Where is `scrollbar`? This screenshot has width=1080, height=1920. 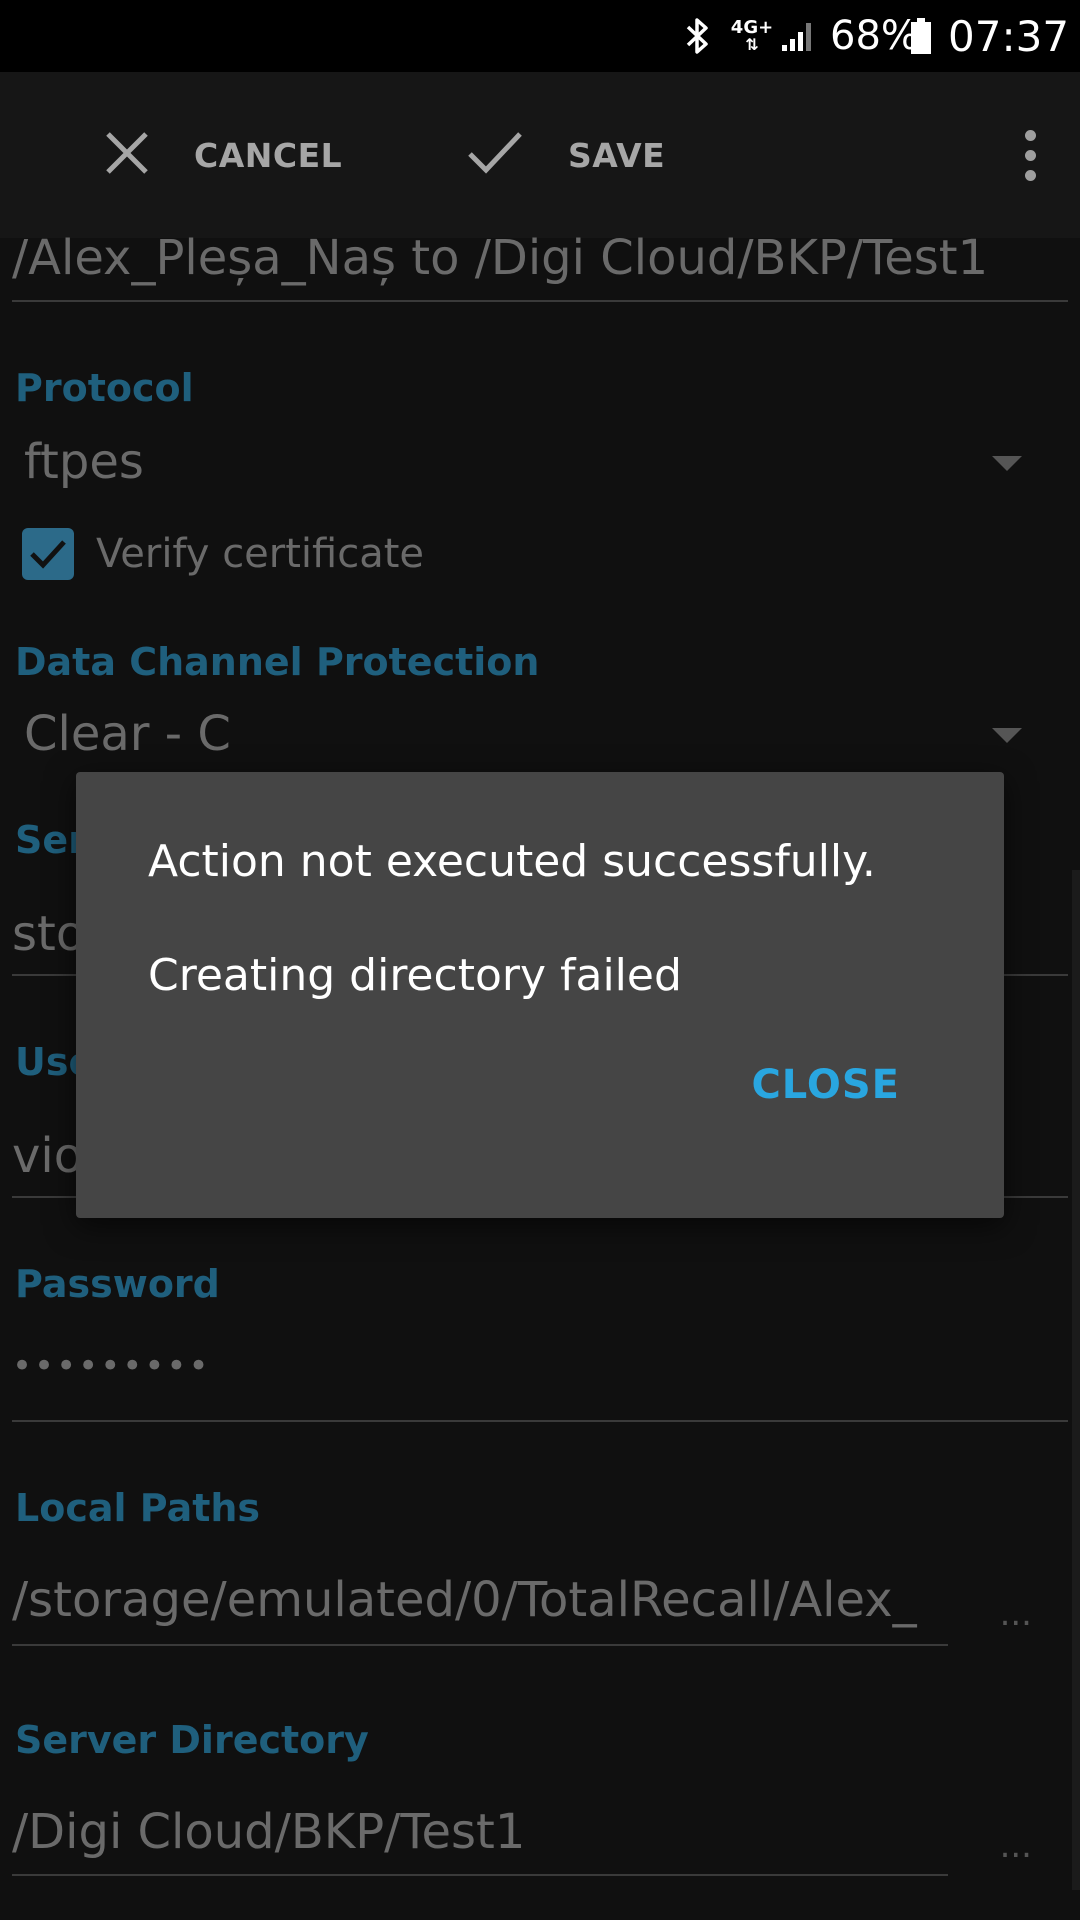
scrollbar is located at coordinates (1076, 1380).